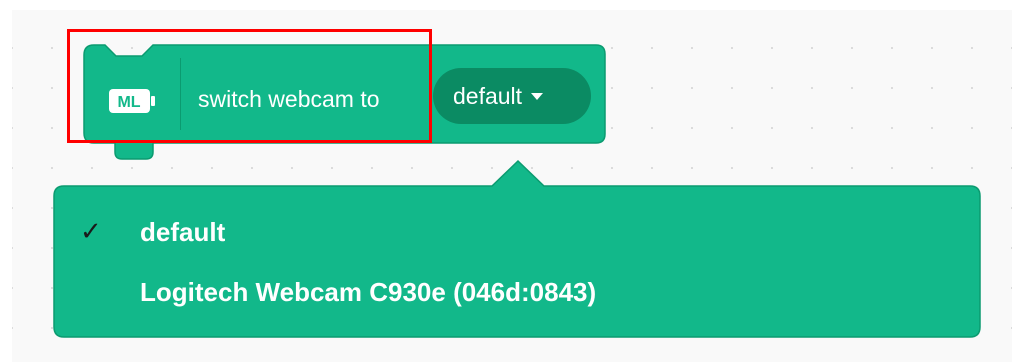 The image size is (1014, 362). What do you see at coordinates (183, 231) in the screenshot?
I see `menu-item-label: default` at bounding box center [183, 231].